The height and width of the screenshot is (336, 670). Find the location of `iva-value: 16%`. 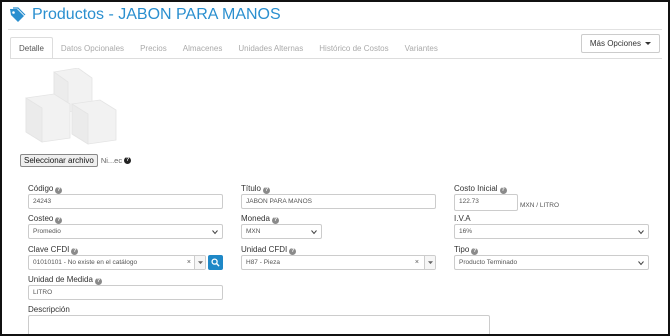

iva-value: 16% is located at coordinates (466, 231).